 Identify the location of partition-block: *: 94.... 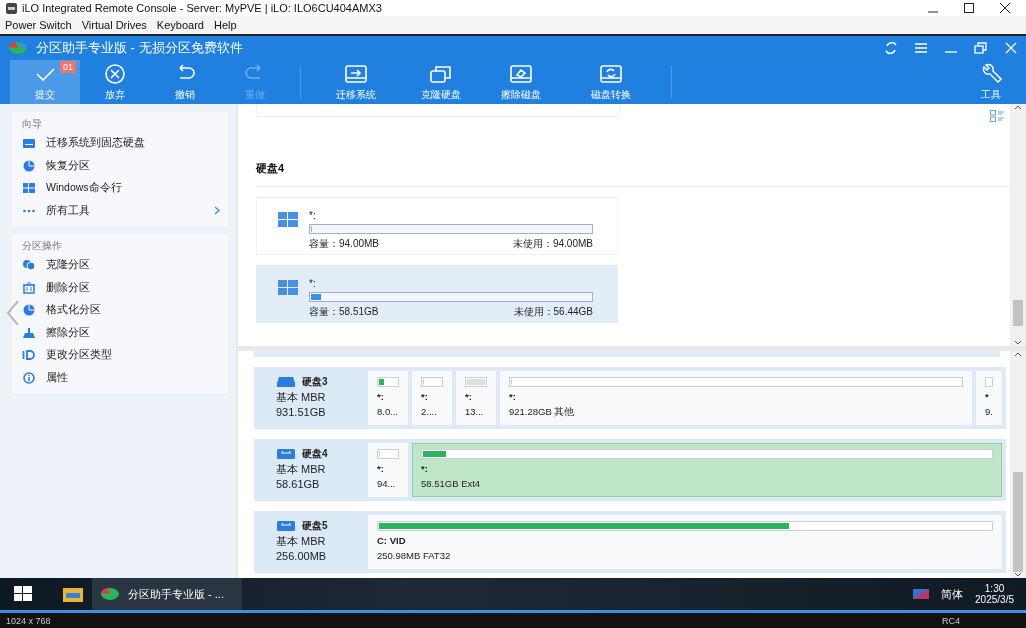
(388, 469).